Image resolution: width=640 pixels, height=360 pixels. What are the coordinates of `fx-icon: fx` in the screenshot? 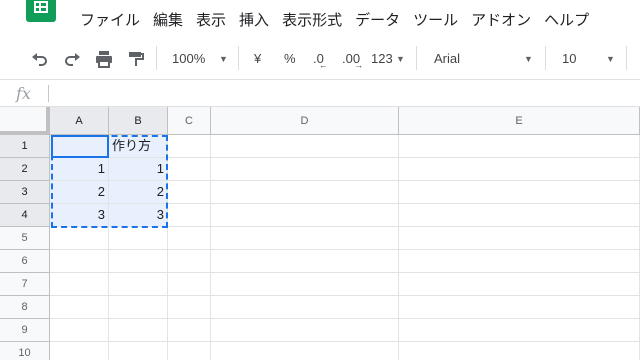 It's located at (23, 93).